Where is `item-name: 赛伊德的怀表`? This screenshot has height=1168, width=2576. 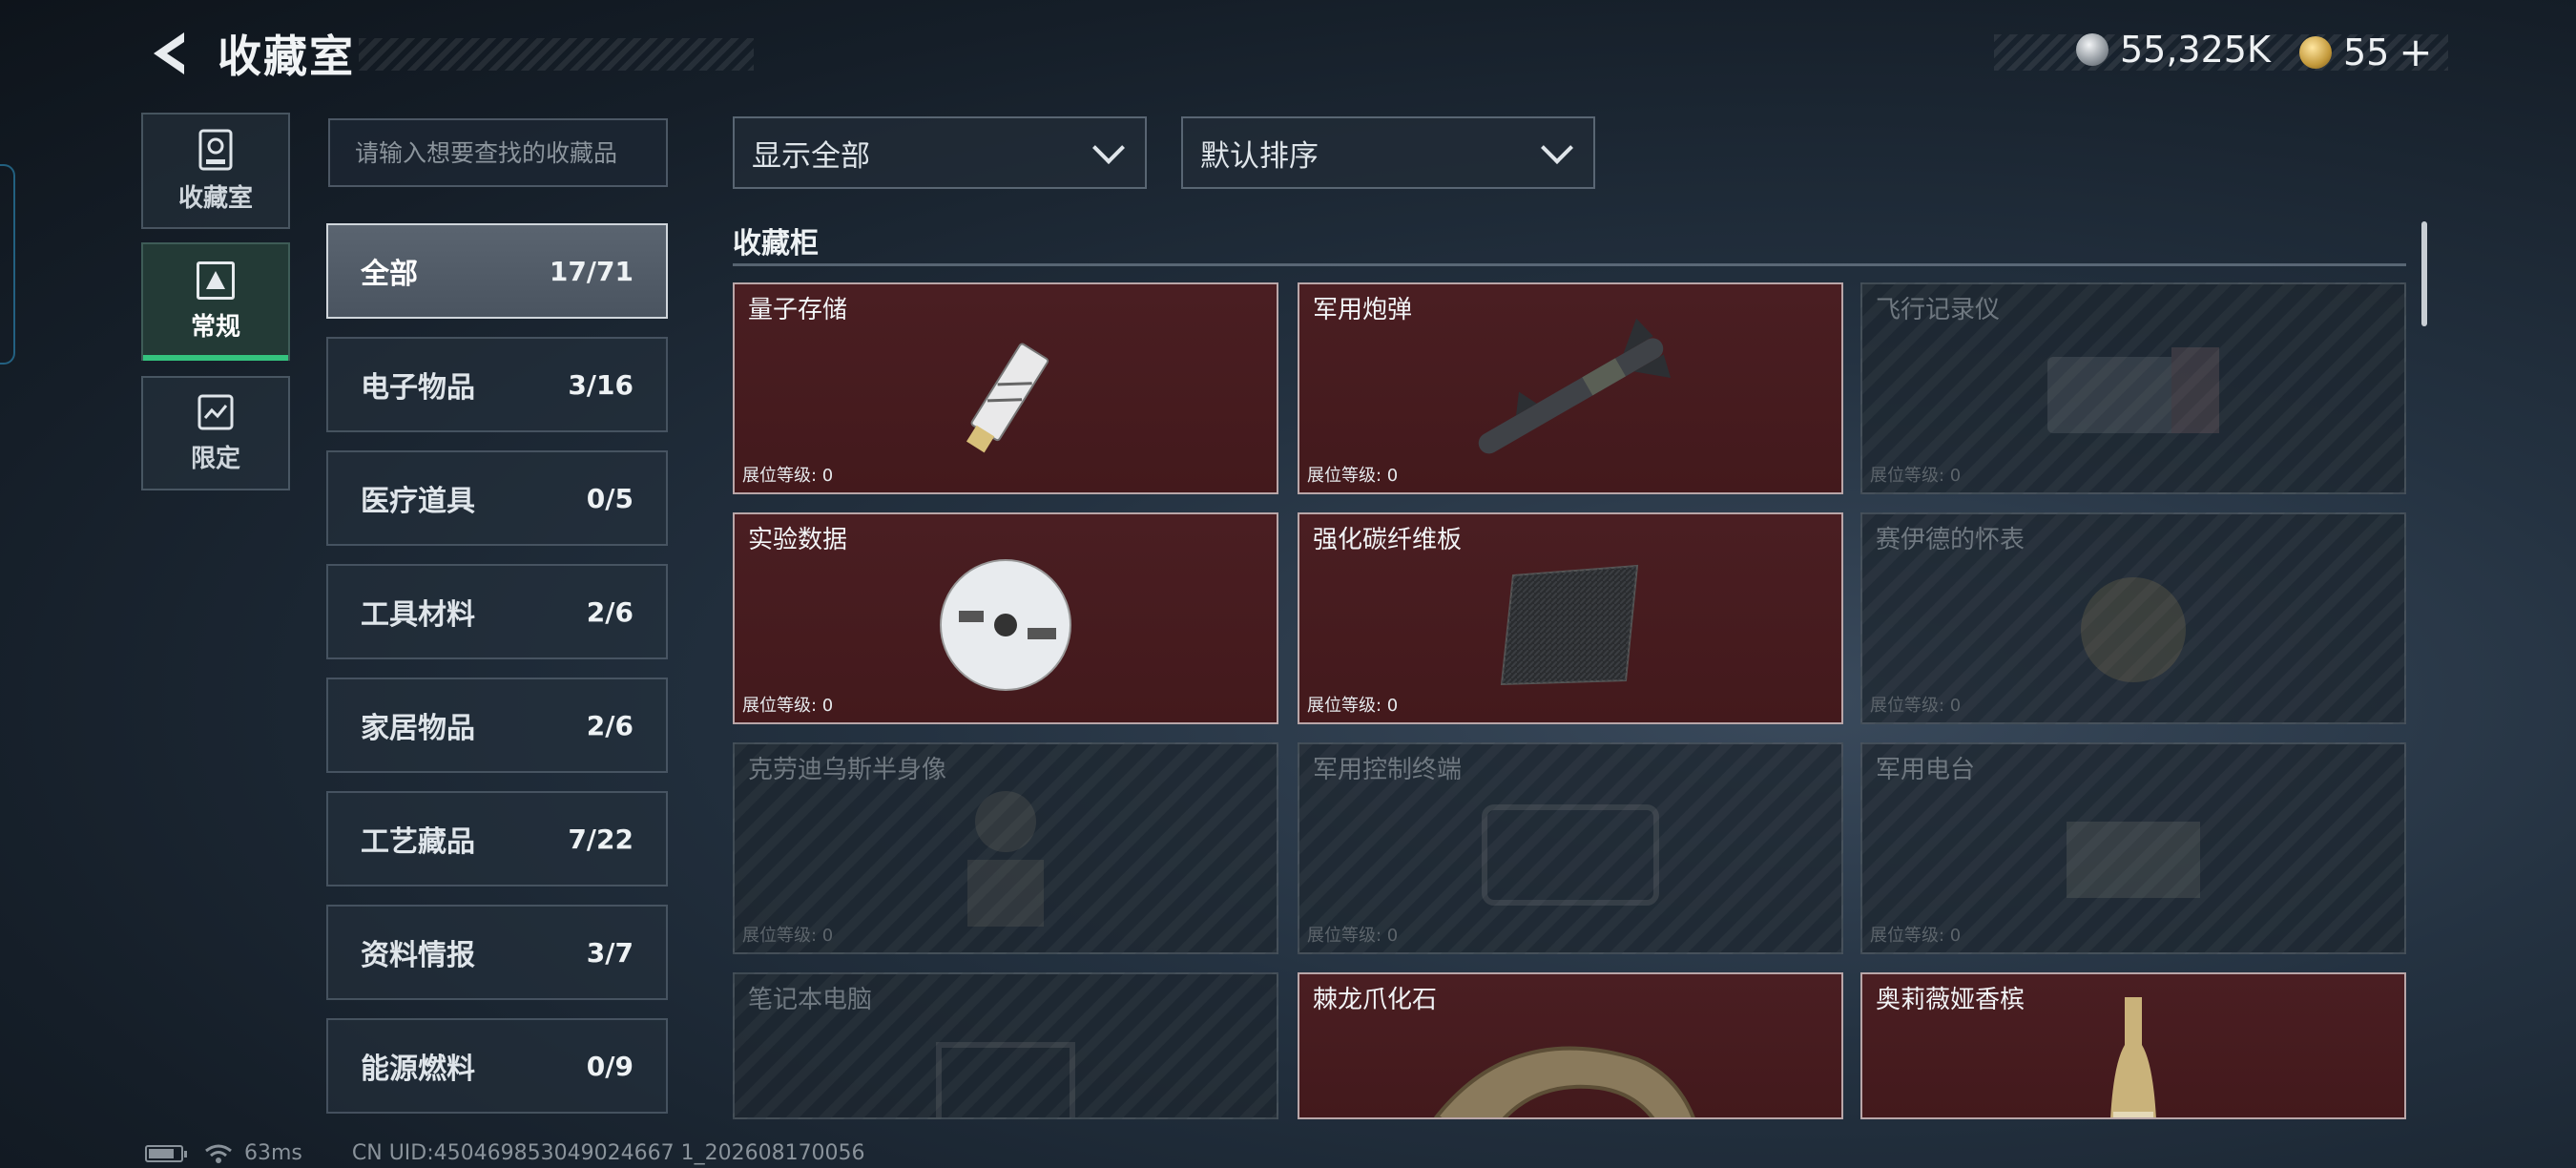 item-name: 赛伊德的怀表 is located at coordinates (1950, 540).